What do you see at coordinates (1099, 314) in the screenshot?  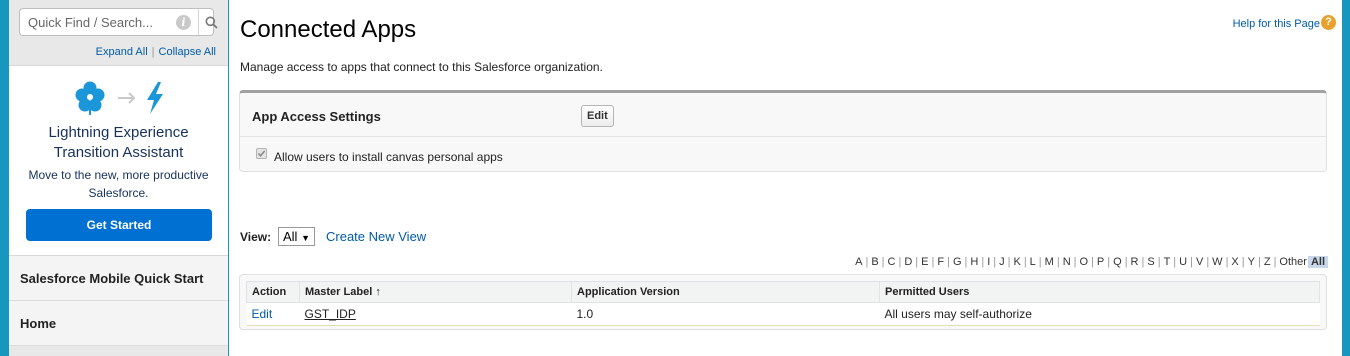 I see `cell-permitted-users: All users may self-authorize` at bounding box center [1099, 314].